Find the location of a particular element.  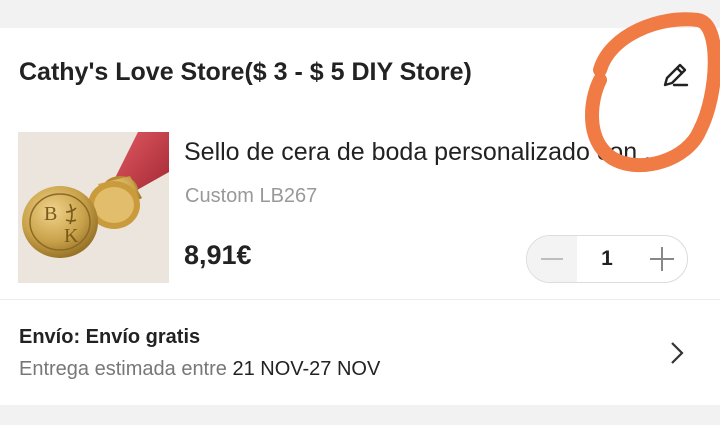

pencil-icon is located at coordinates (676, 75).